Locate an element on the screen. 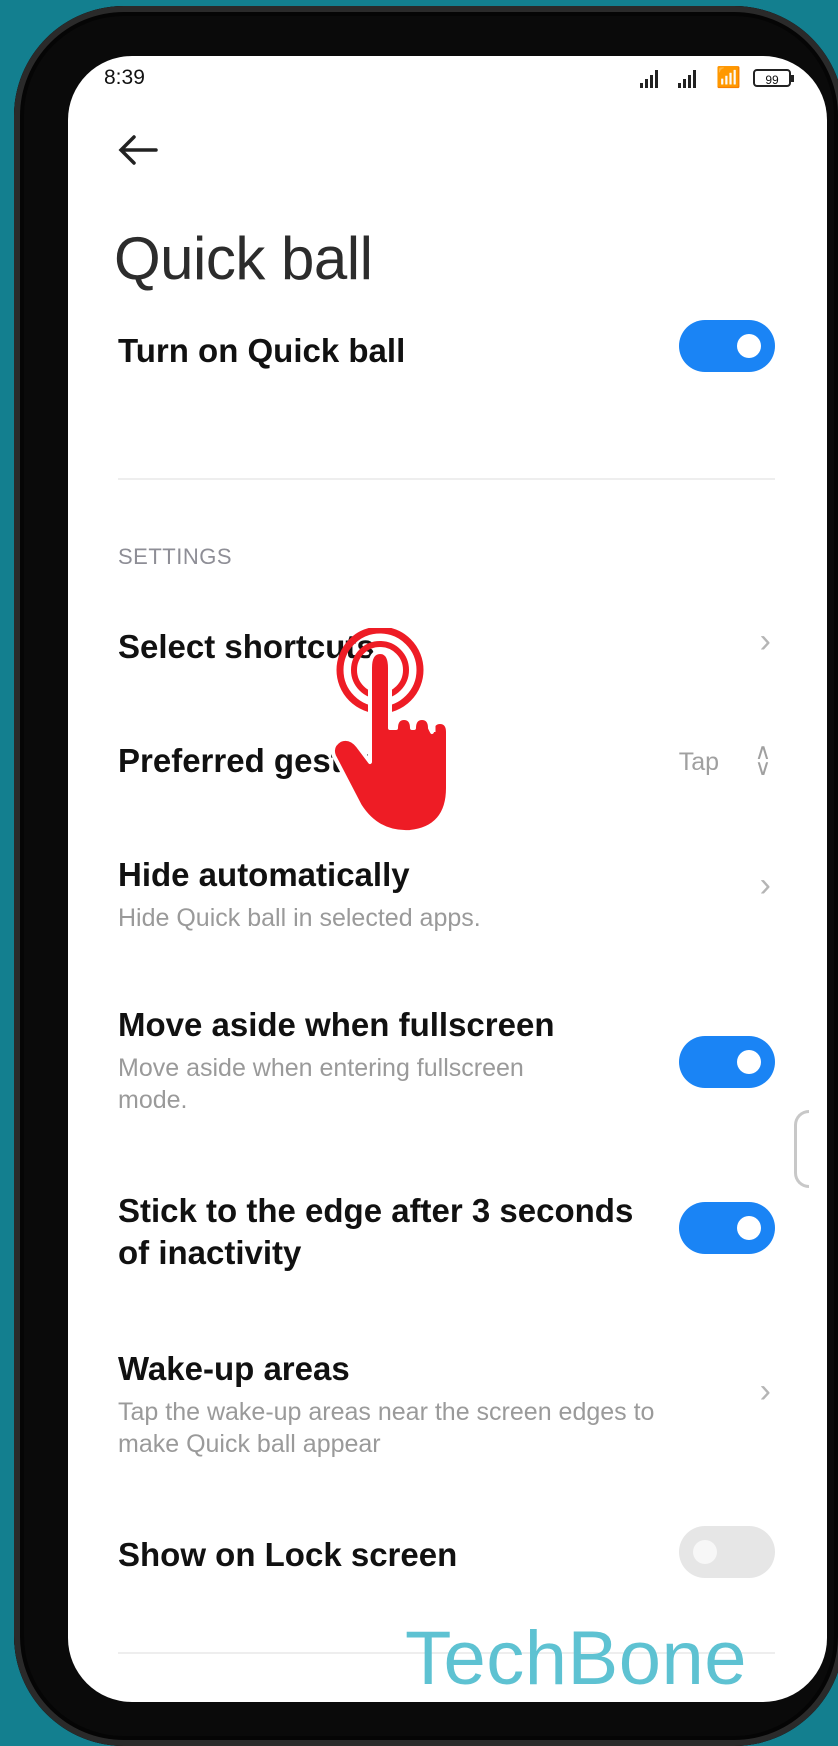 The image size is (838, 1746). chevron-up-down-icon: ∧ ∨ is located at coordinates (762, 759).